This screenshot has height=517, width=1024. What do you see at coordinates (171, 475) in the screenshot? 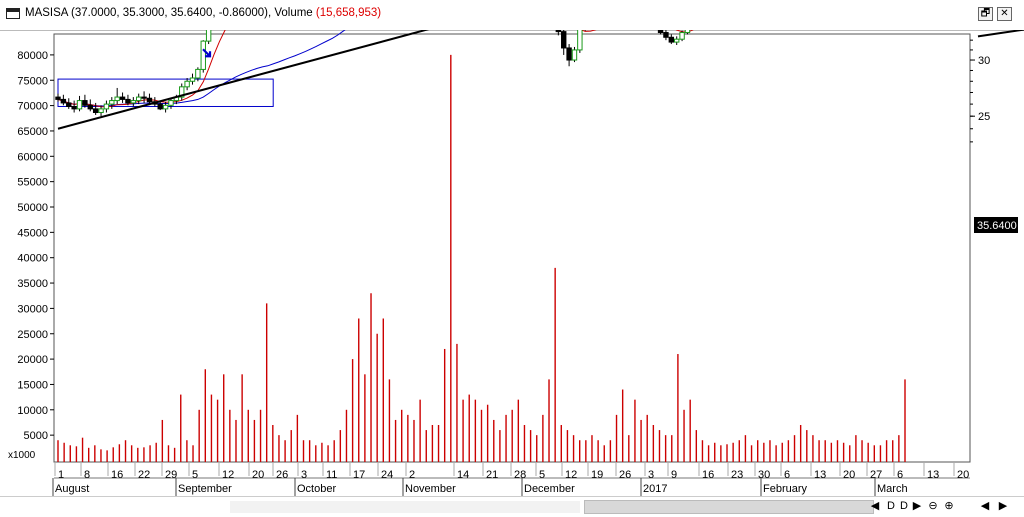
I see `day-label: 29` at bounding box center [171, 475].